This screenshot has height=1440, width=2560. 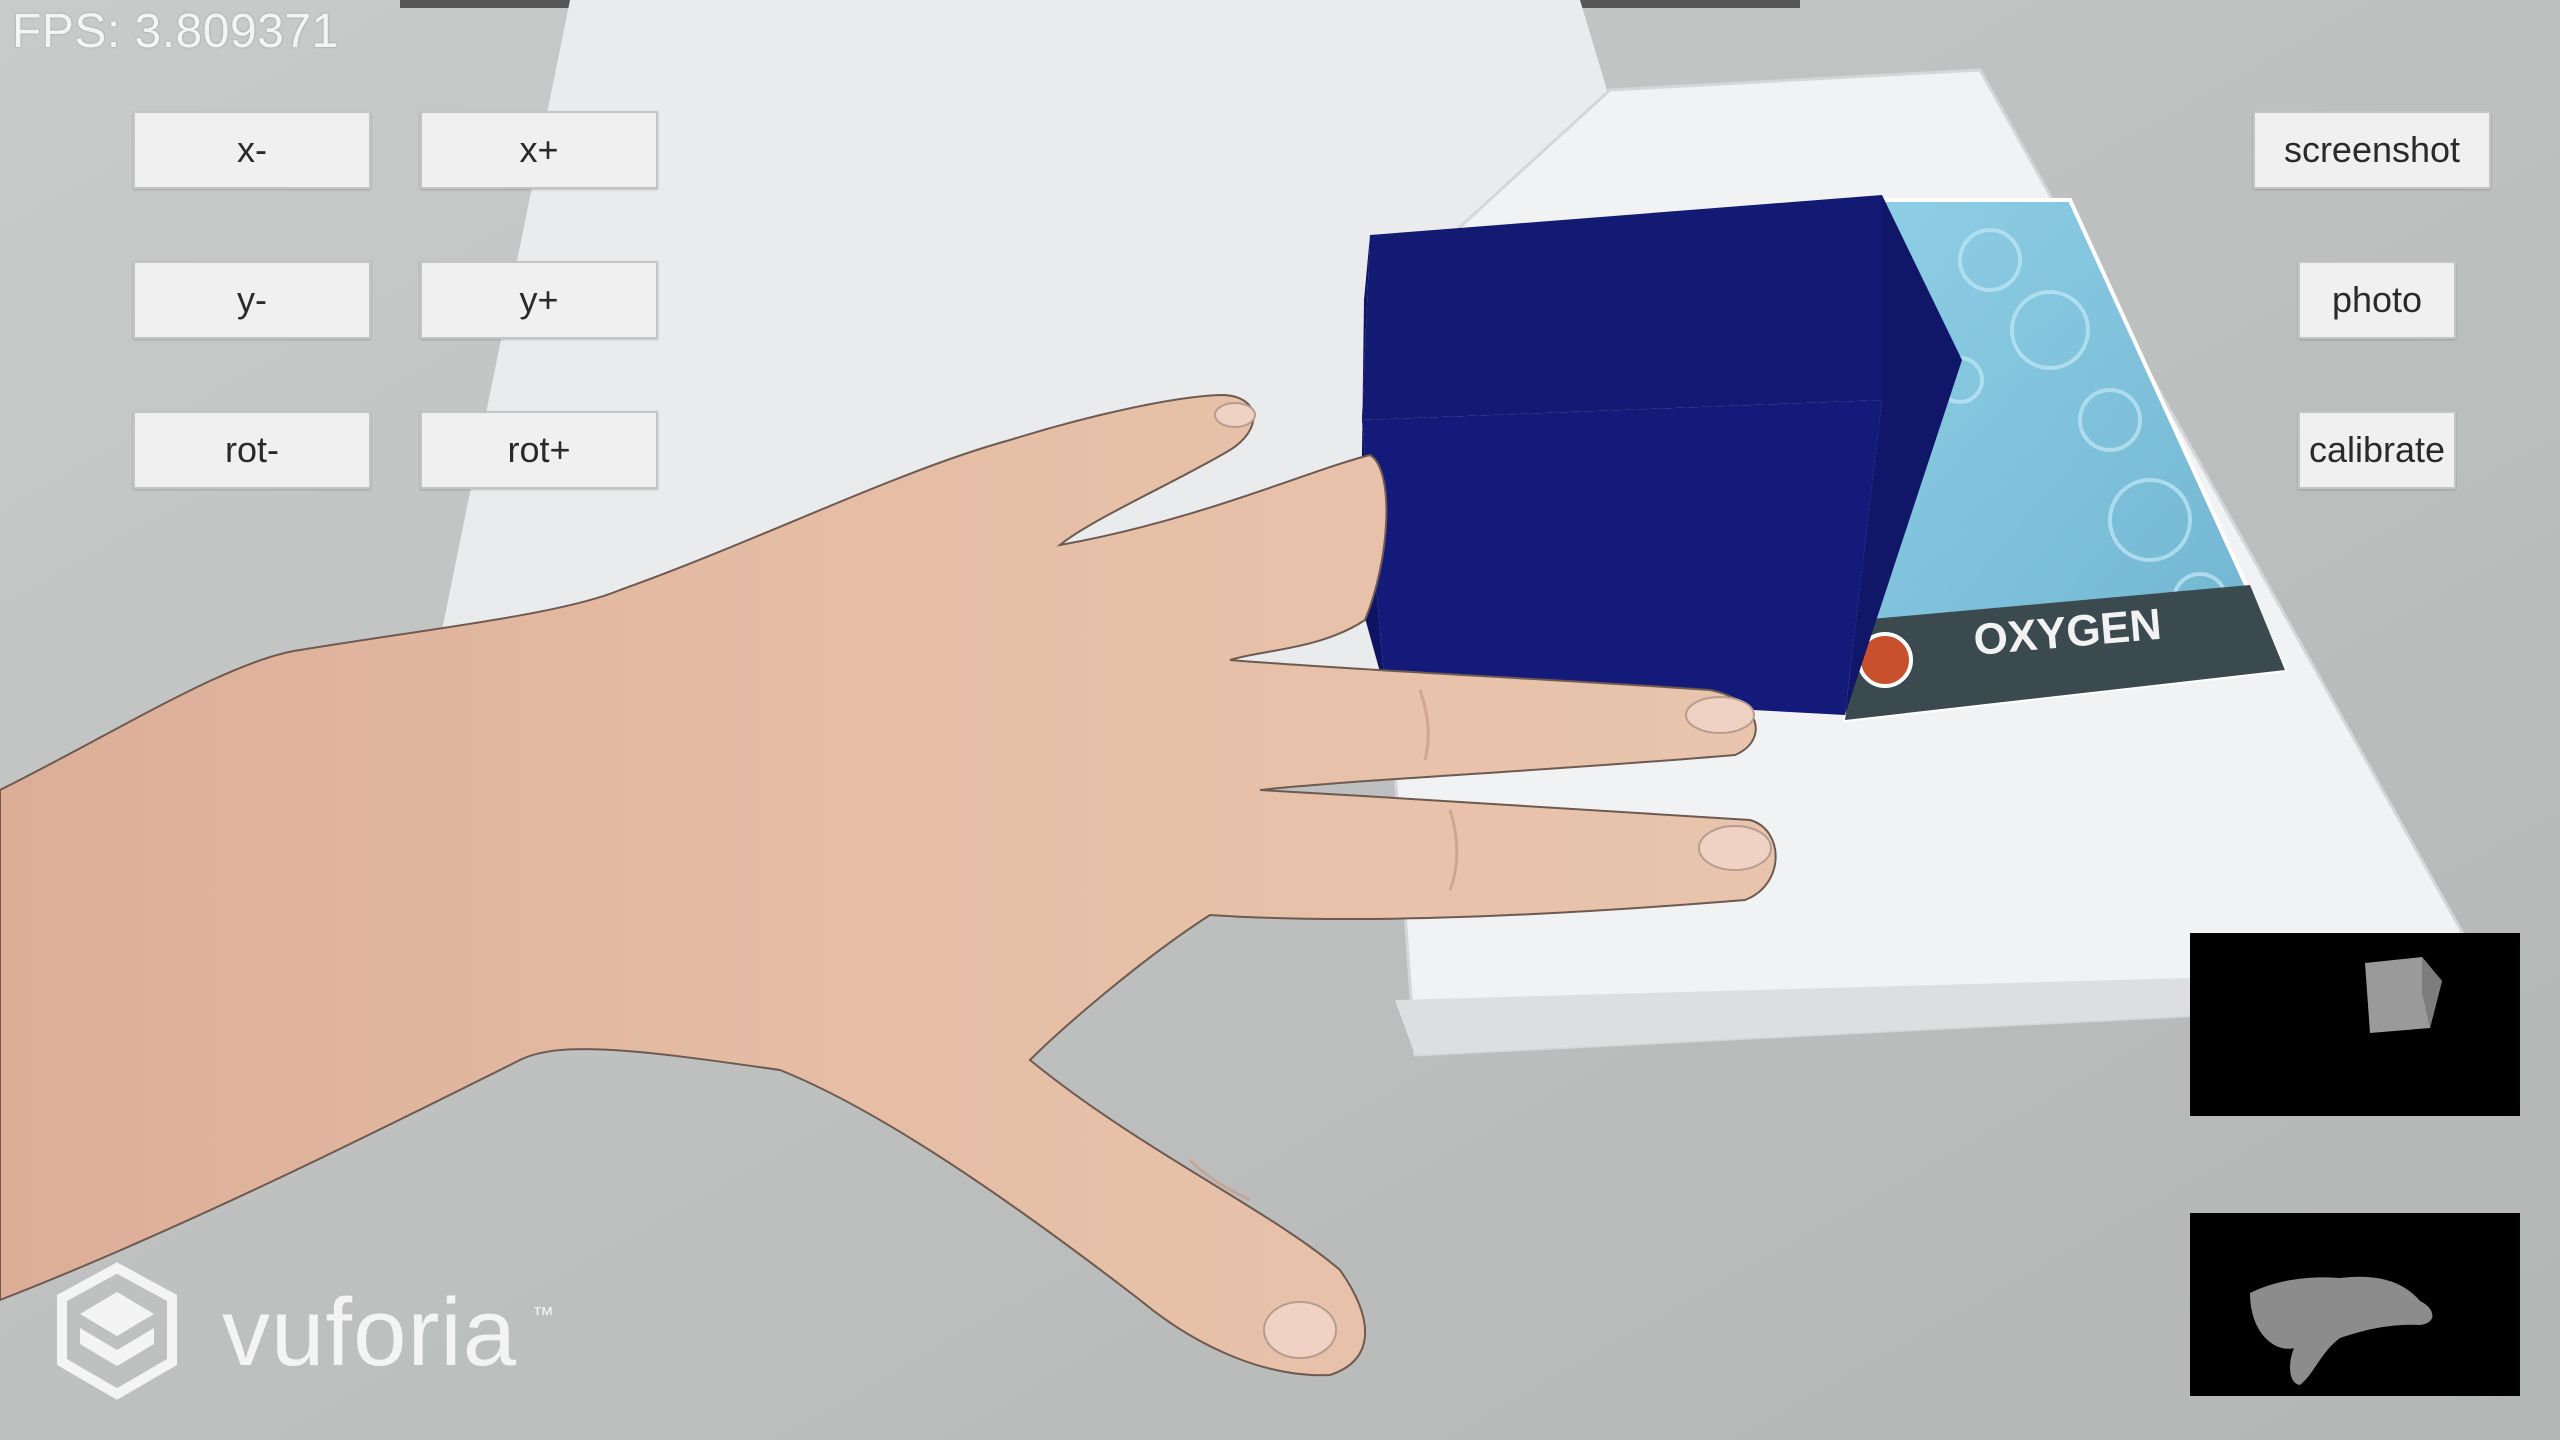 What do you see at coordinates (252, 450) in the screenshot?
I see `rot-minus-button: rot-` at bounding box center [252, 450].